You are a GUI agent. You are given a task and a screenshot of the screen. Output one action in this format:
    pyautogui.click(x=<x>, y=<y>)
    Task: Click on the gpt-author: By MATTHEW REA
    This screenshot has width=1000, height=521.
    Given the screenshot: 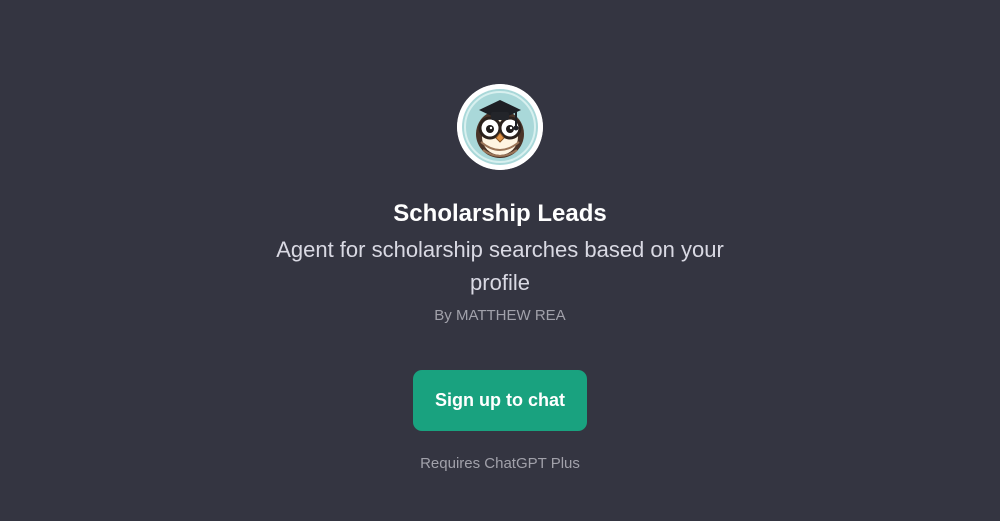 What is the action you would take?
    pyautogui.click(x=500, y=315)
    